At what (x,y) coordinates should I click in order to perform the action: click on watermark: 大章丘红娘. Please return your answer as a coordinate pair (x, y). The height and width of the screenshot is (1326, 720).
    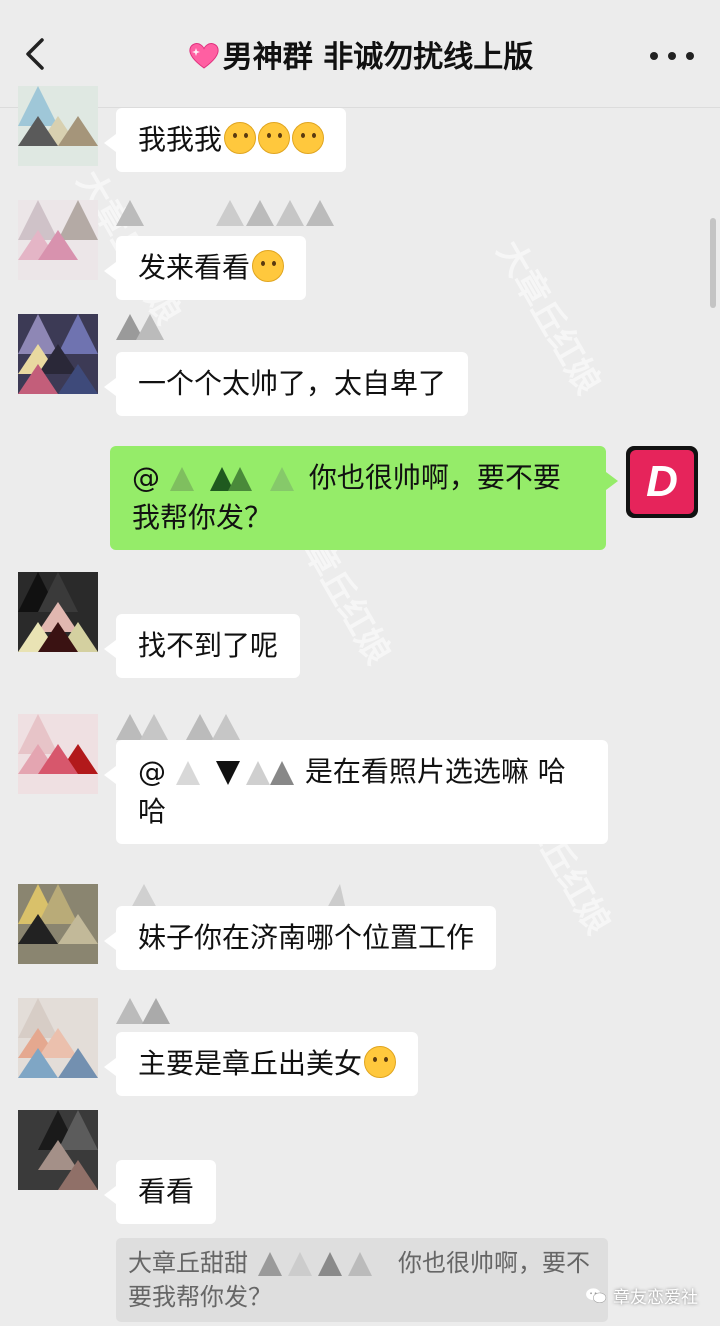
    Looking at the image, I should click on (548, 318).